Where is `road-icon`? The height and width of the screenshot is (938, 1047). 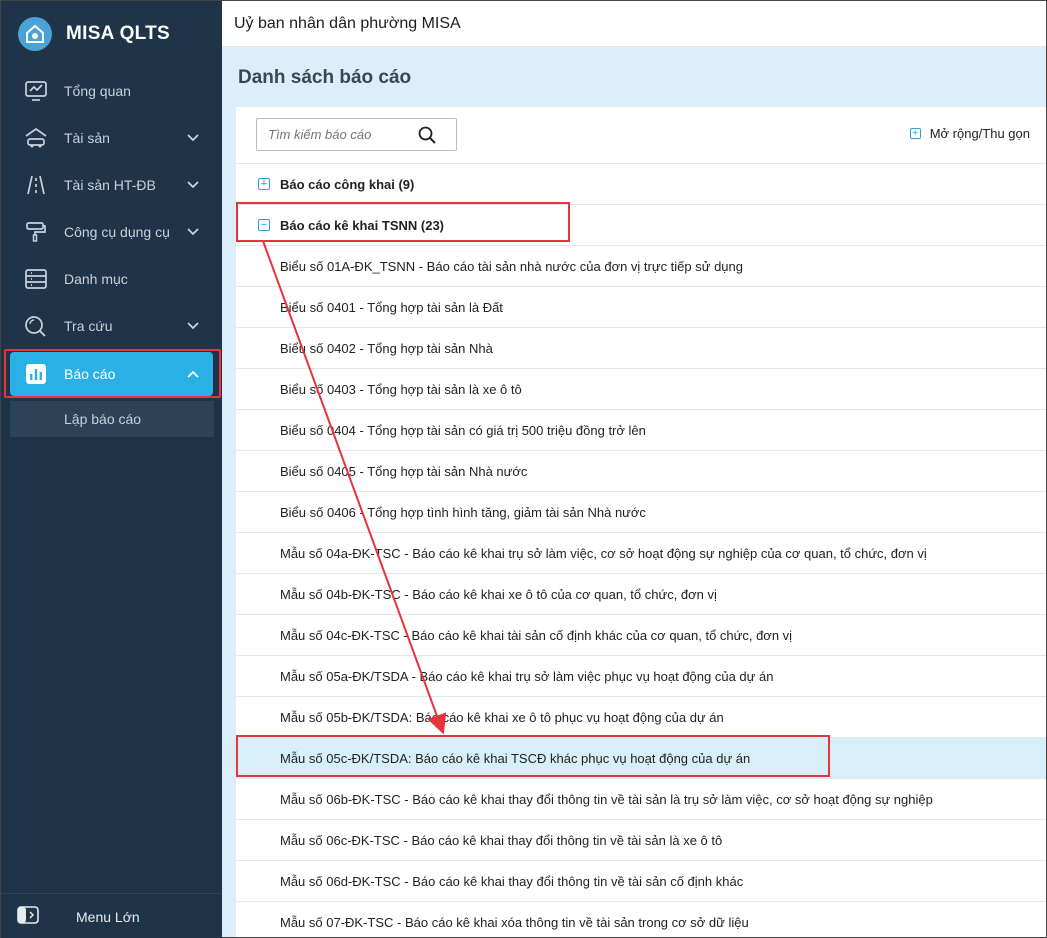
road-icon is located at coordinates (36, 185).